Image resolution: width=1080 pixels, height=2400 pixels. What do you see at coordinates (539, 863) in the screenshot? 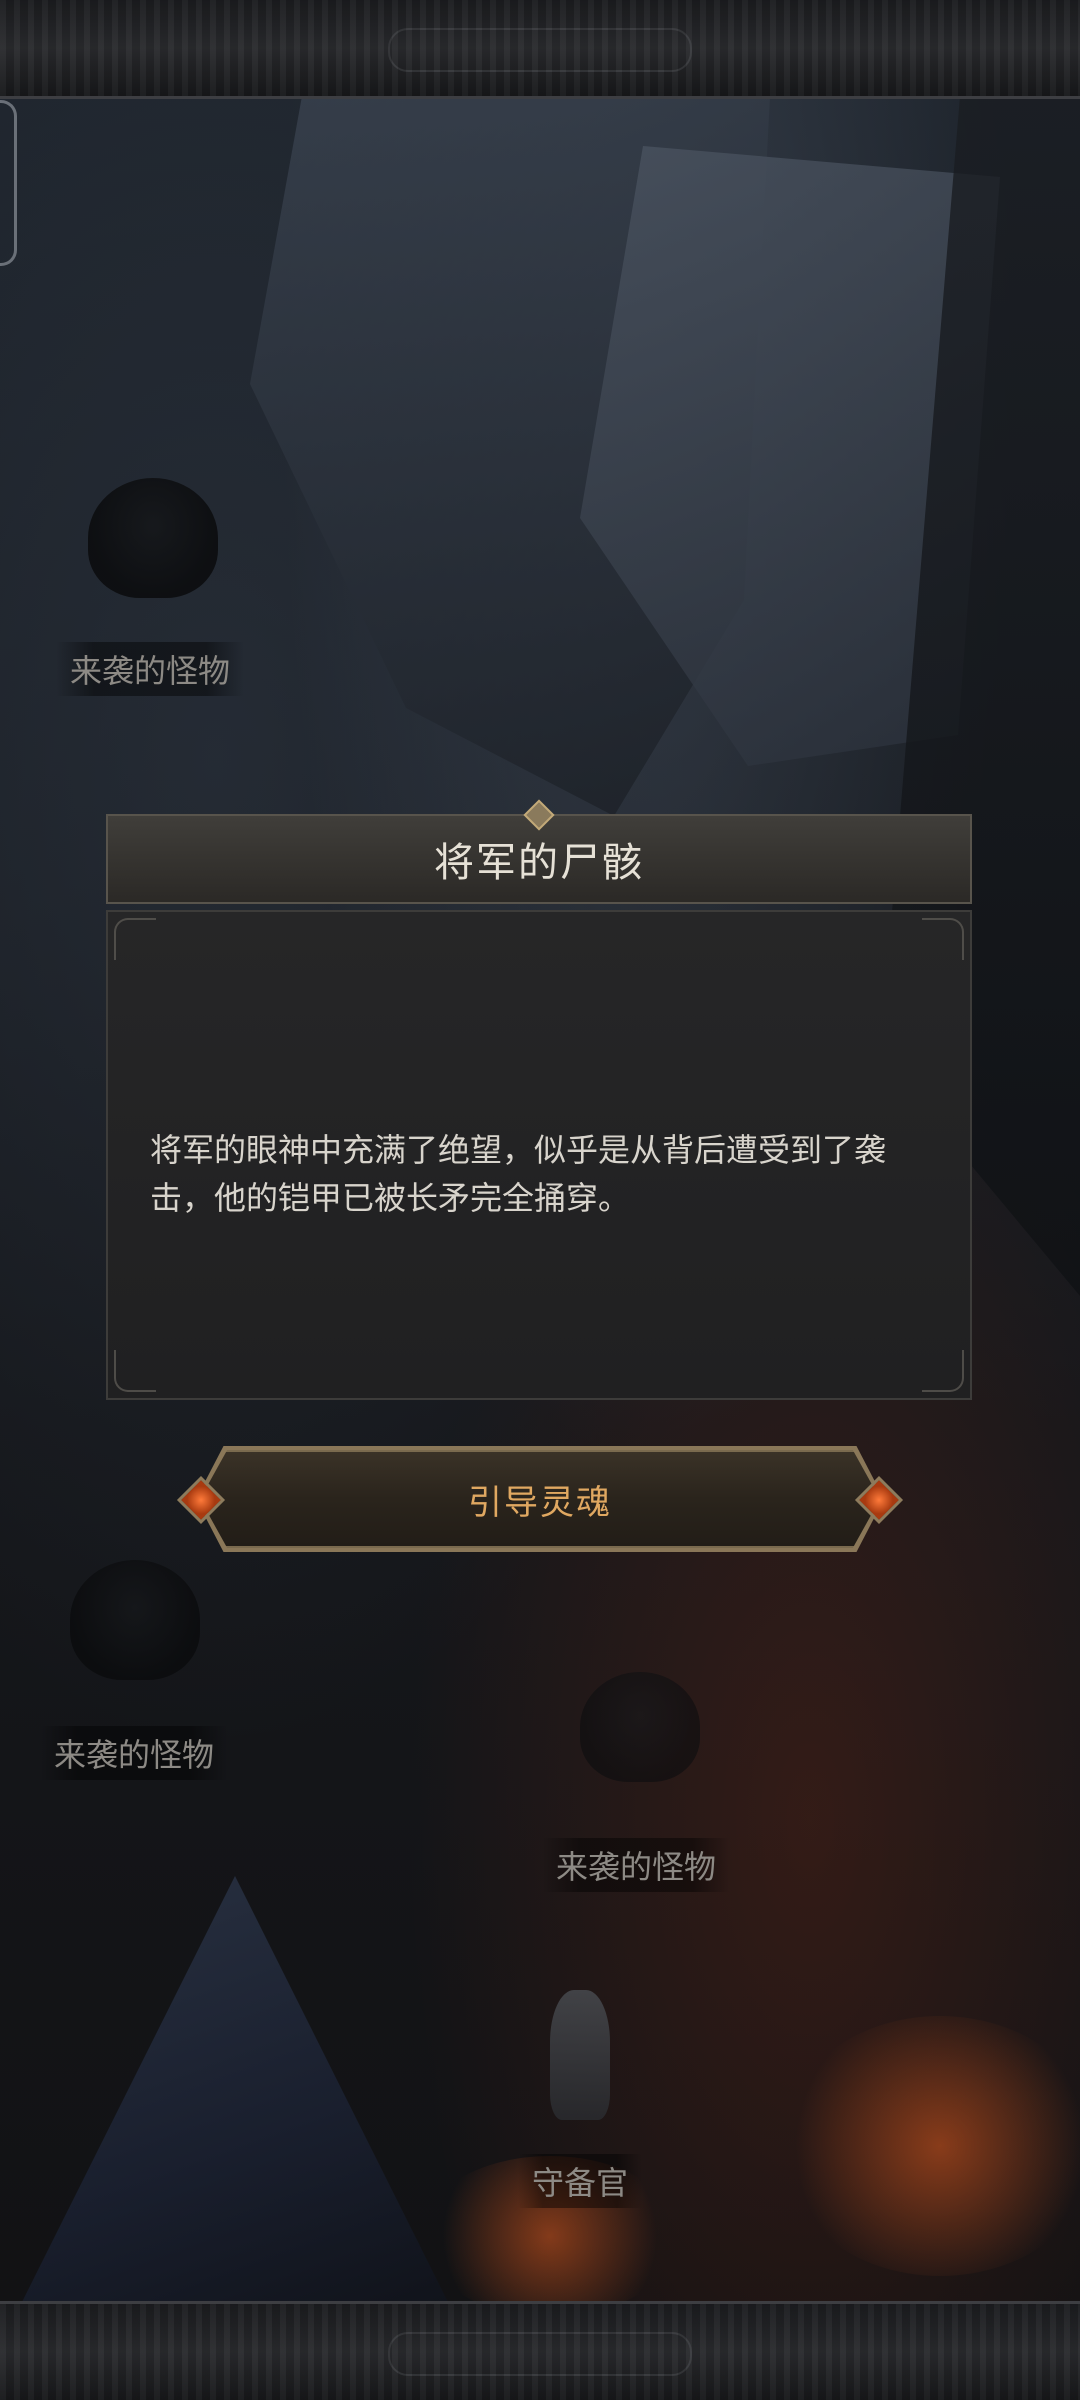
I see `dialog-title: 将军的尸骸` at bounding box center [539, 863].